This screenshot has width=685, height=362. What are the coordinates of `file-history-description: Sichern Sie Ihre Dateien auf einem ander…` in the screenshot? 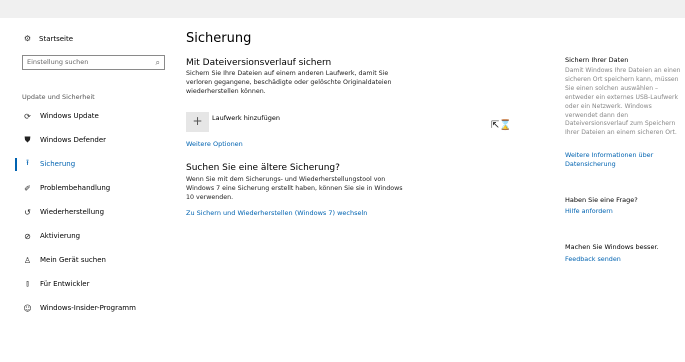 It's located at (289, 82).